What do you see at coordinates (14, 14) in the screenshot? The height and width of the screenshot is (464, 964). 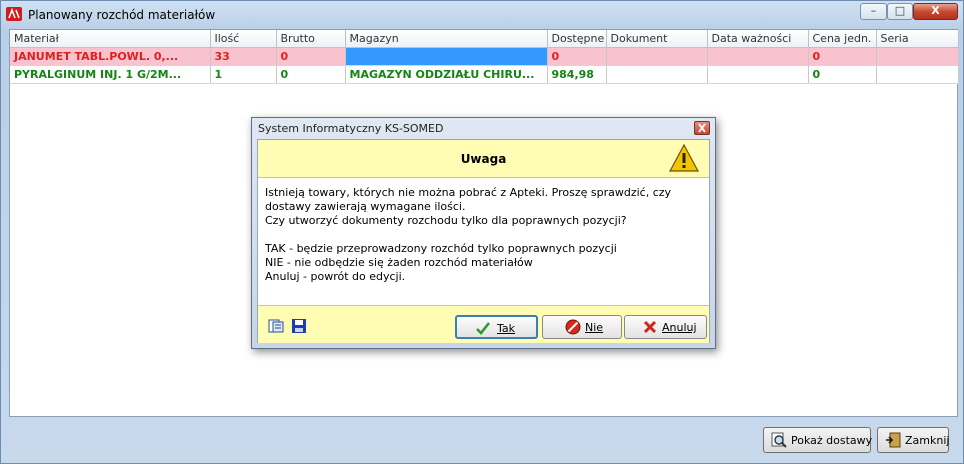 I see `app-logo-icon` at bounding box center [14, 14].